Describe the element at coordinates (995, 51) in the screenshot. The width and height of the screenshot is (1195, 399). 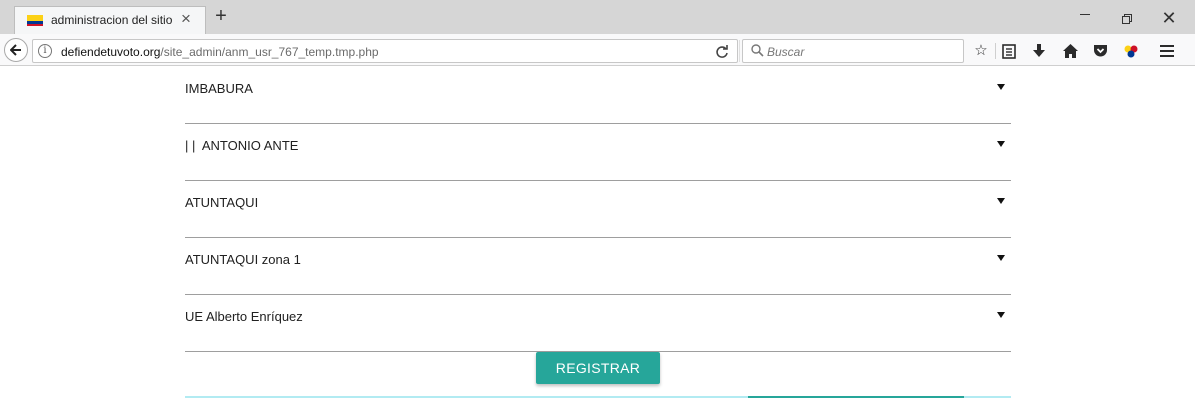
I see `toolbar-divider` at that location.